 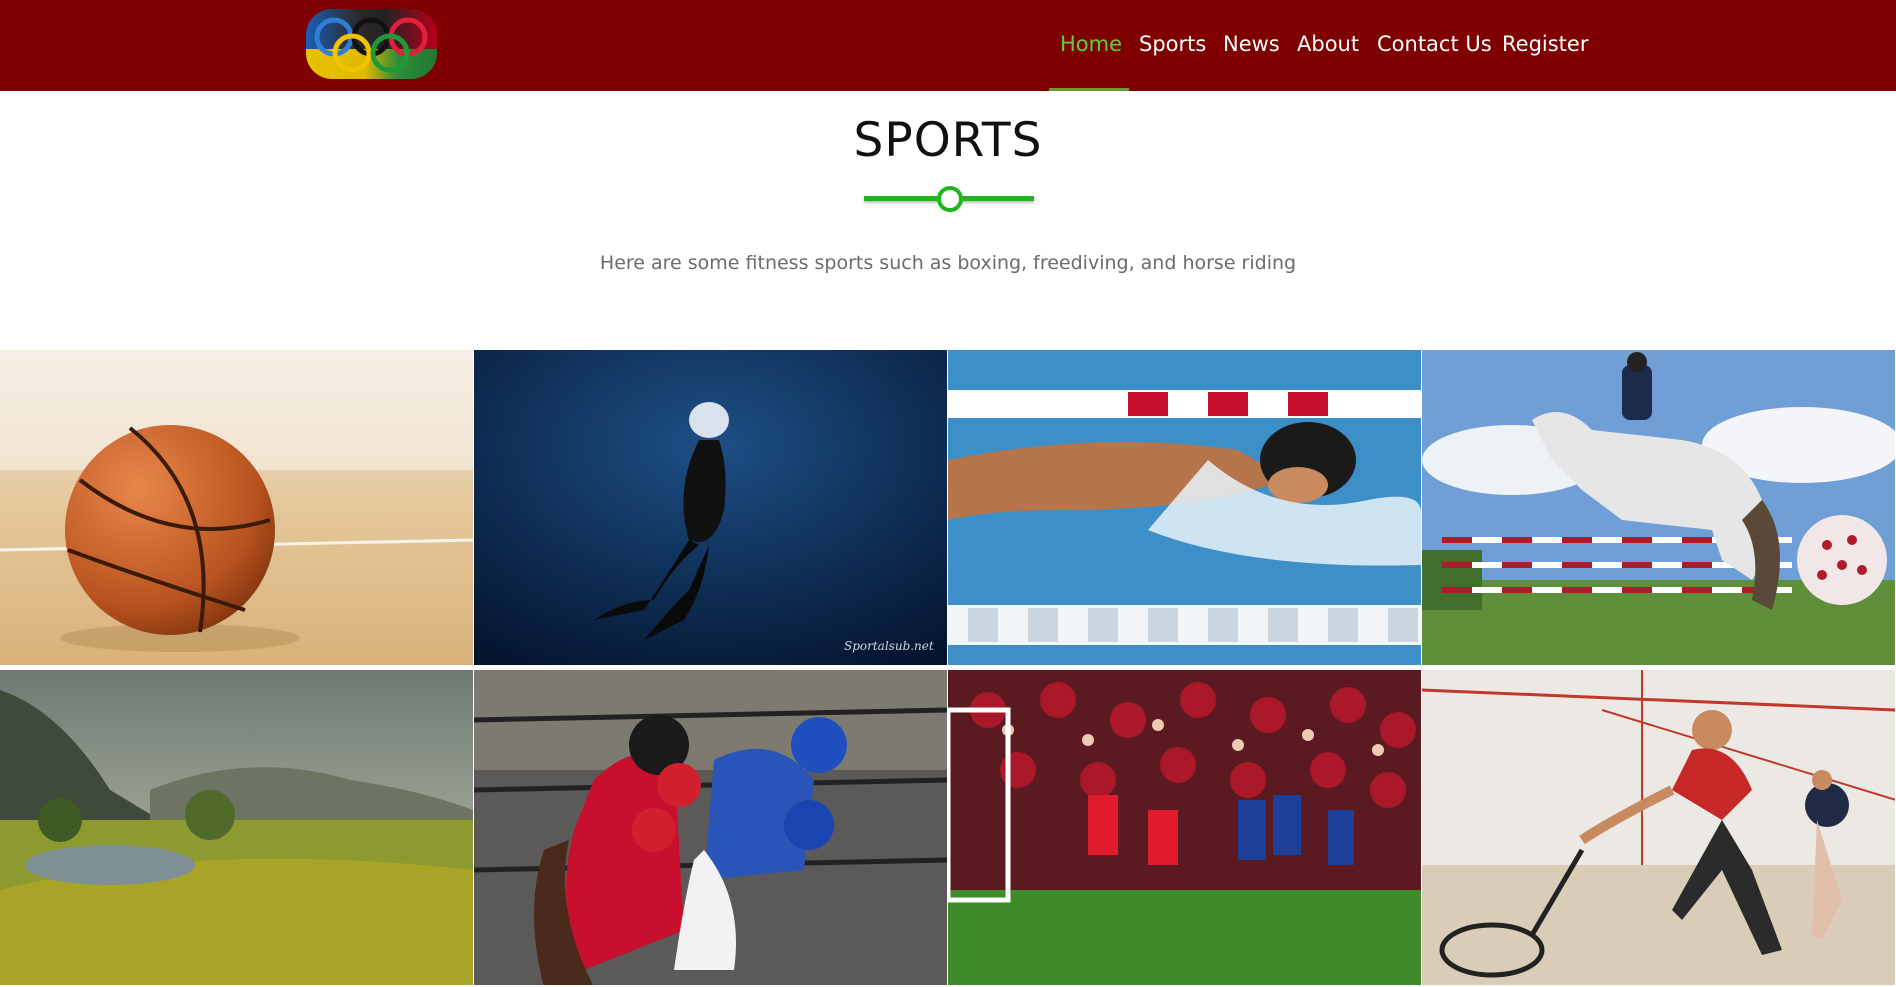 I want to click on divider-circle-icon, so click(x=950, y=199).